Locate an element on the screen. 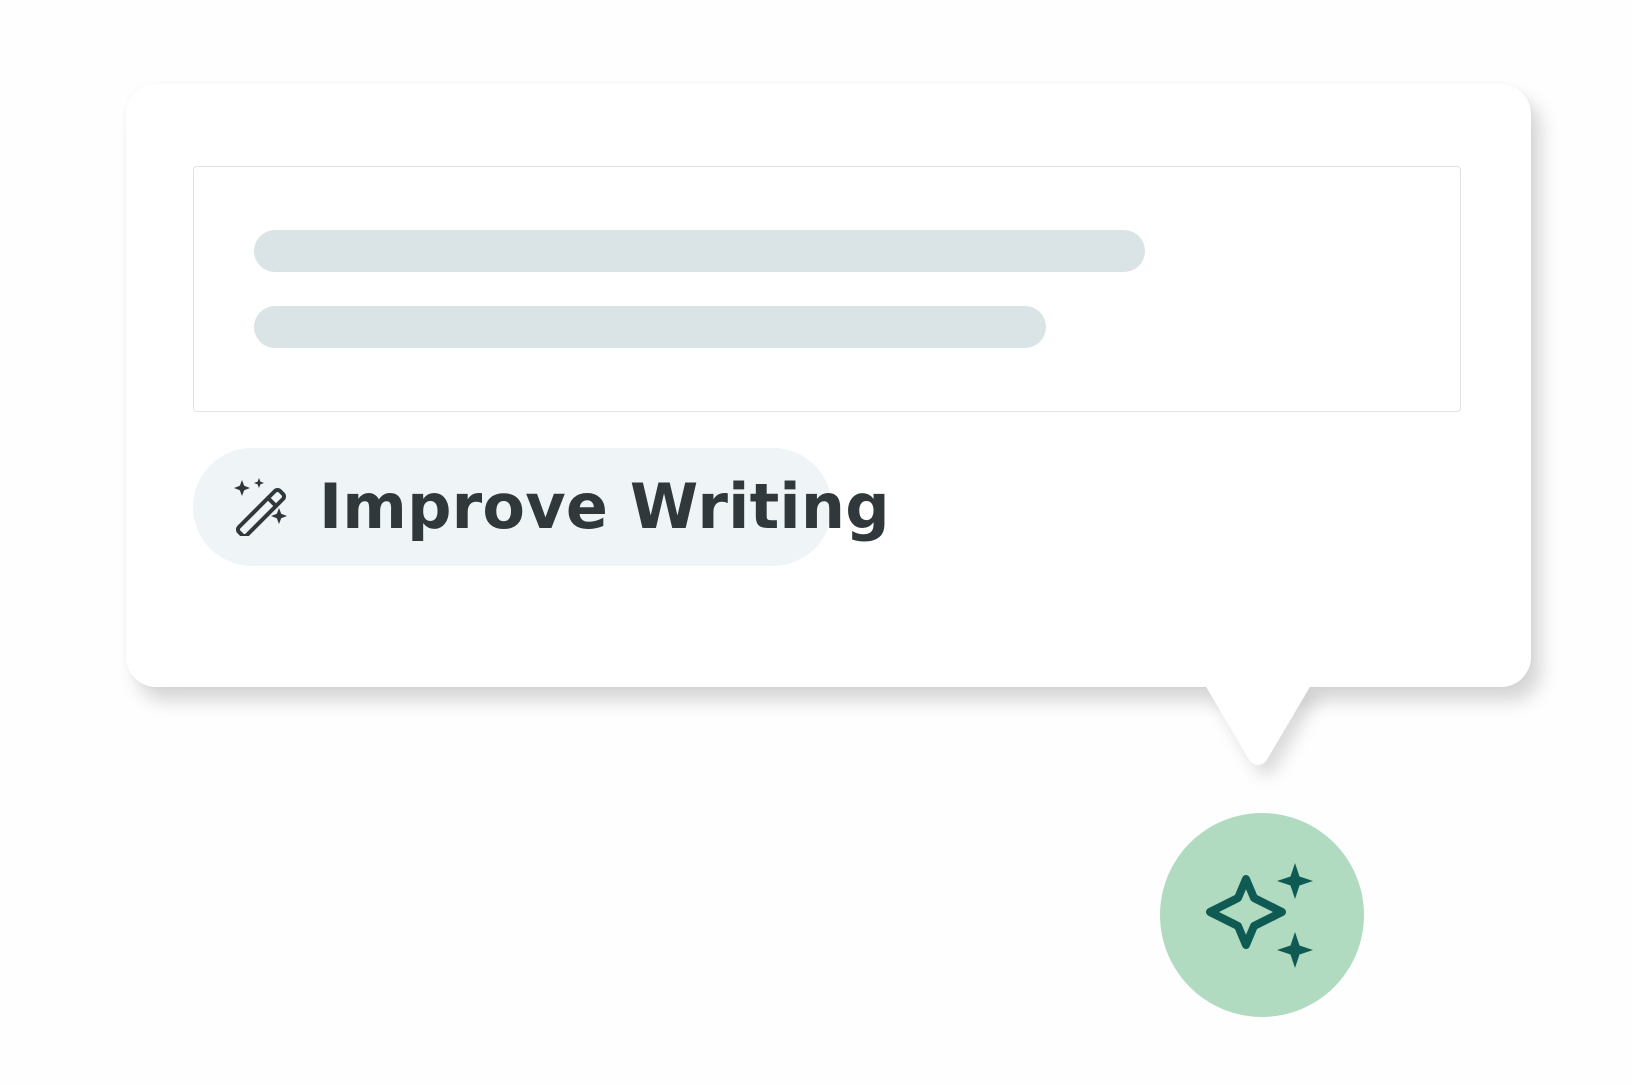  improve-writing-label: Improve Writing is located at coordinates (604, 506).